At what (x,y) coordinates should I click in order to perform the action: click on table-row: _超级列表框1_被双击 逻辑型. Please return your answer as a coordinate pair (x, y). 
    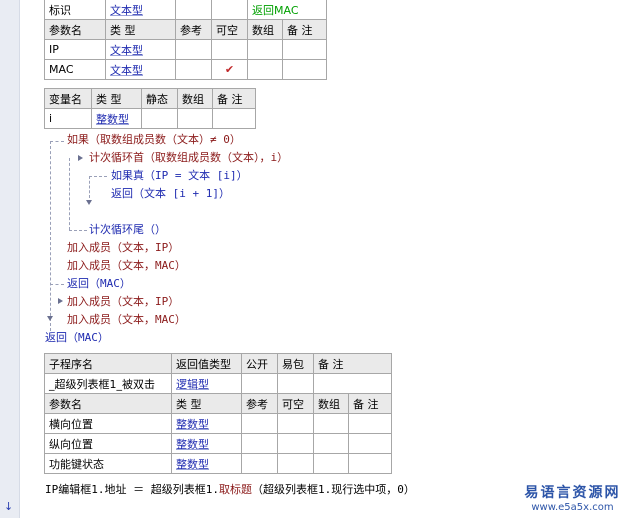
    Looking at the image, I should click on (218, 383).